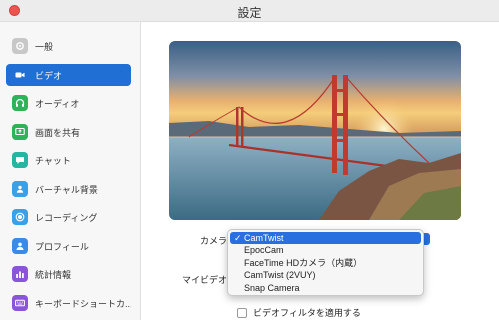  What do you see at coordinates (307, 313) in the screenshot?
I see `video-filter-label: ビデオフィルタを適用する` at bounding box center [307, 313].